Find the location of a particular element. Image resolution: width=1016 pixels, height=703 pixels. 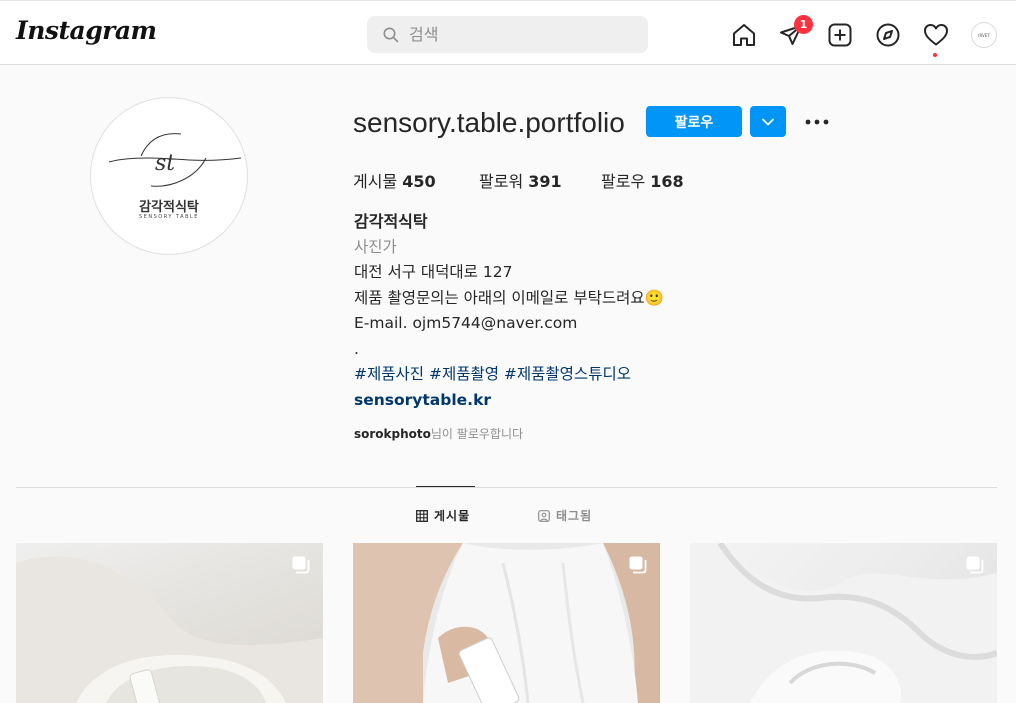

profile-username: sensory.table.portfolio is located at coordinates (489, 122).